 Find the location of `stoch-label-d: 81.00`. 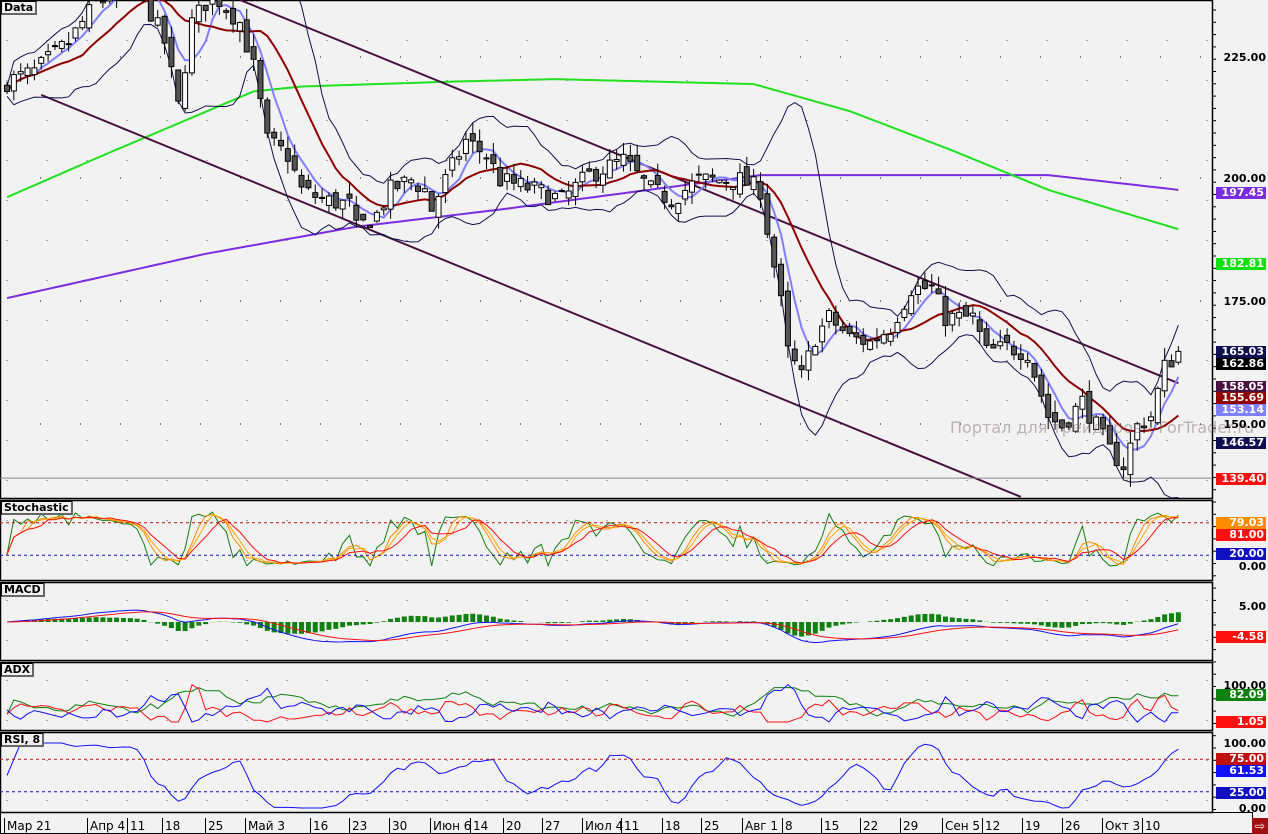

stoch-label-d: 81.00 is located at coordinates (1241, 535).